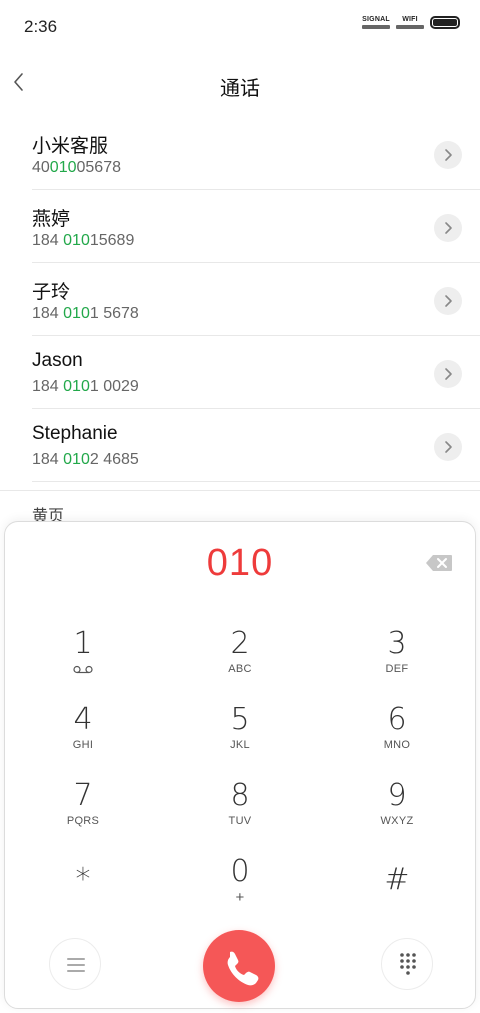 The height and width of the screenshot is (1013, 480). I want to click on key-digit: #, so click(397, 879).